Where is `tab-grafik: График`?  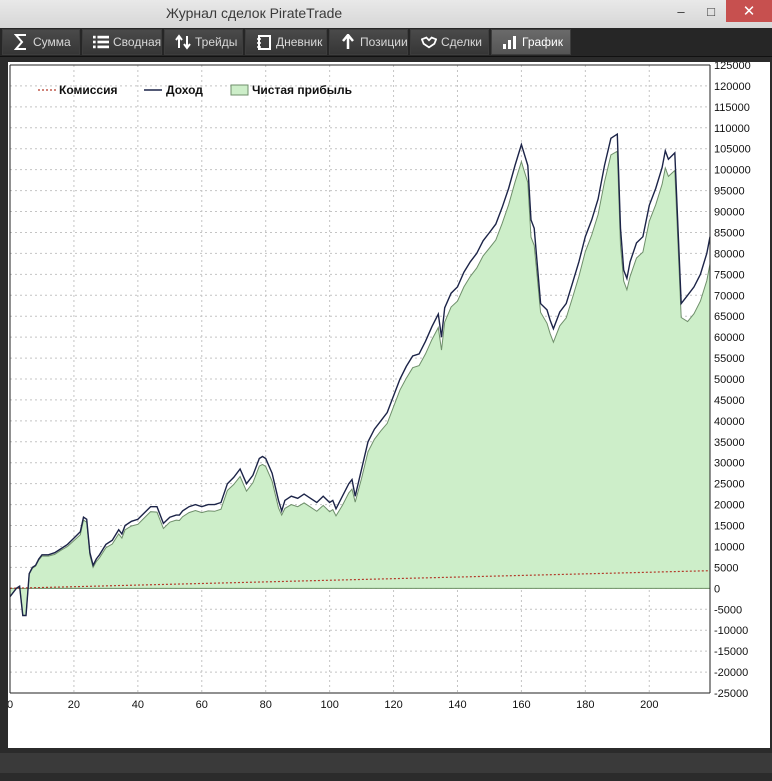 tab-grafik: График is located at coordinates (531, 42).